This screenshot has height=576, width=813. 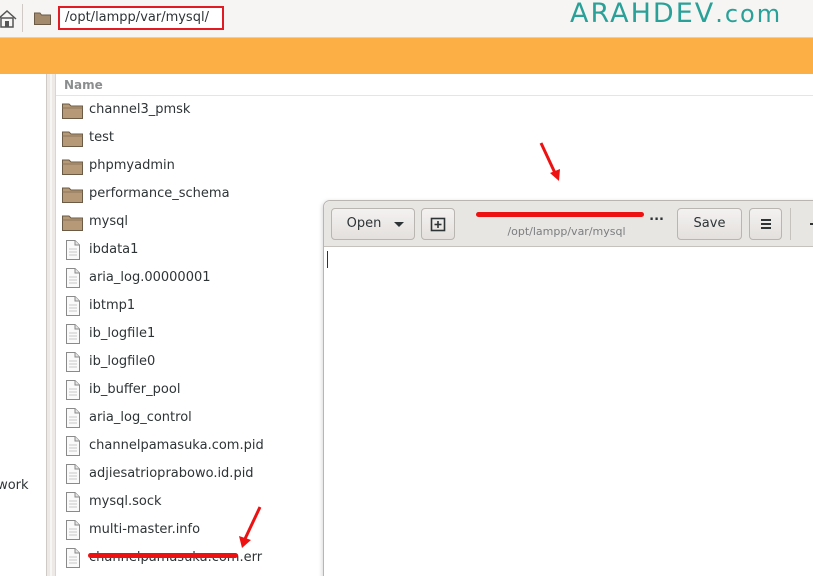 I want to click on location-bar: /opt/lampp/var/mysql/ ARAHDEV.com, so click(x=406, y=19).